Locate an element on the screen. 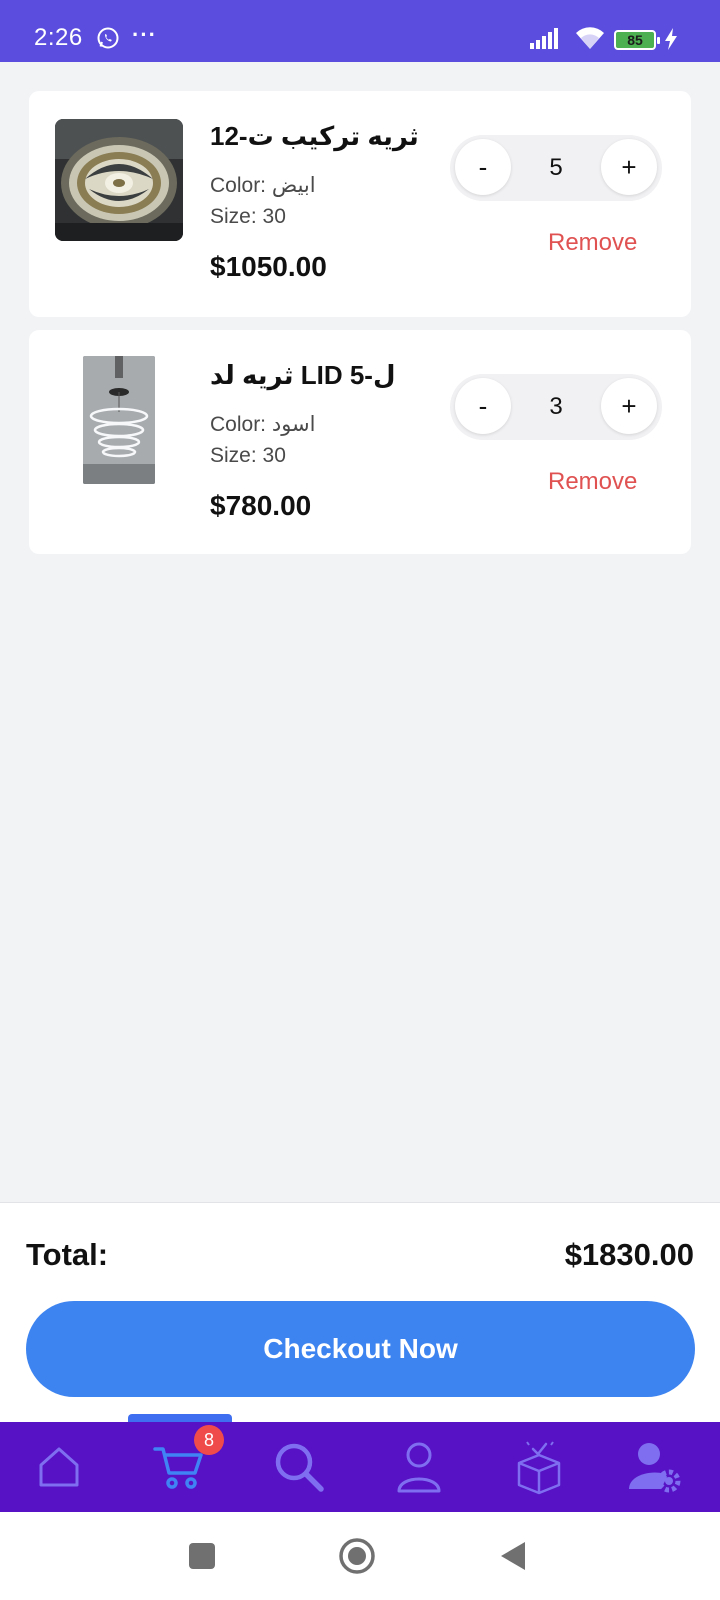 Image resolution: width=720 pixels, height=1600 pixels. quantity-stepper: - 3 + is located at coordinates (556, 407).